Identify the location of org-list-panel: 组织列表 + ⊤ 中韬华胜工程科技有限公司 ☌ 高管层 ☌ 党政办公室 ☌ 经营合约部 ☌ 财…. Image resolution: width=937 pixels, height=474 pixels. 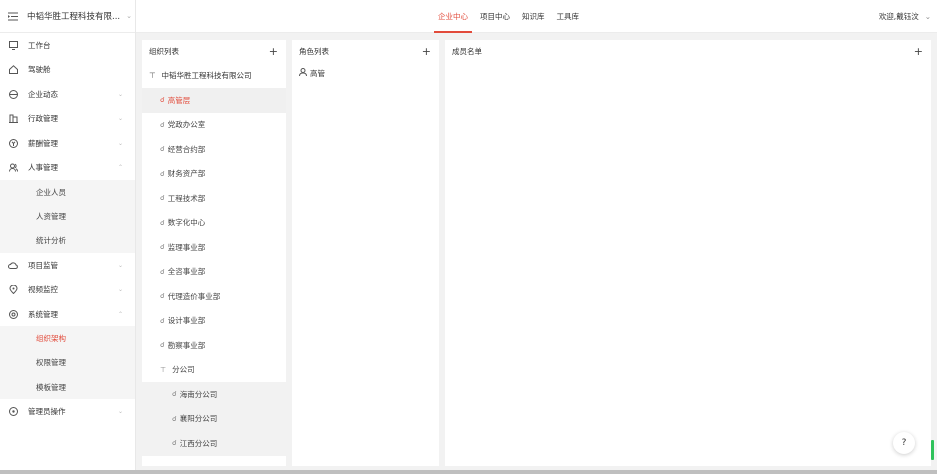
(214, 253).